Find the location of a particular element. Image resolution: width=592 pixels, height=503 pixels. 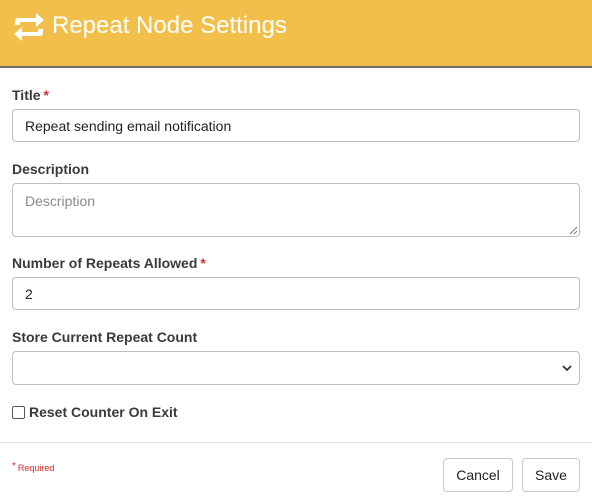

description-placeholder: Description is located at coordinates (60, 201).